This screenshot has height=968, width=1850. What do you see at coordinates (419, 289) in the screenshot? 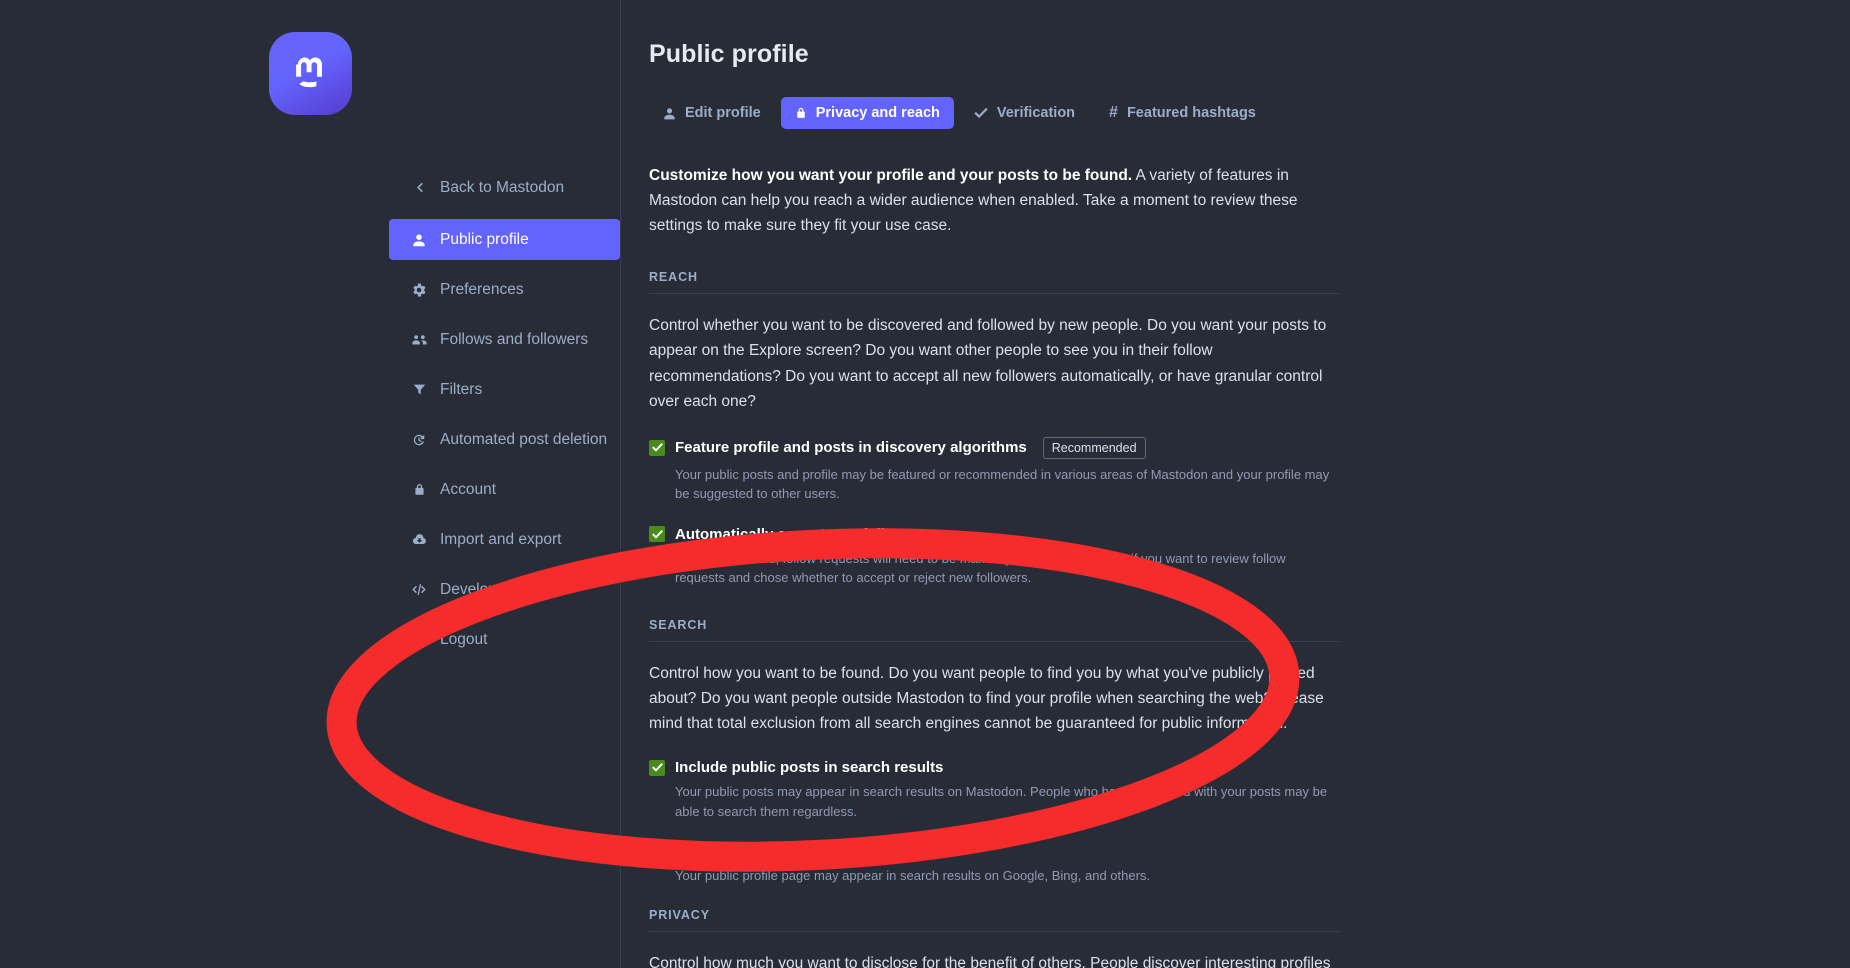
I see `gear-icon` at bounding box center [419, 289].